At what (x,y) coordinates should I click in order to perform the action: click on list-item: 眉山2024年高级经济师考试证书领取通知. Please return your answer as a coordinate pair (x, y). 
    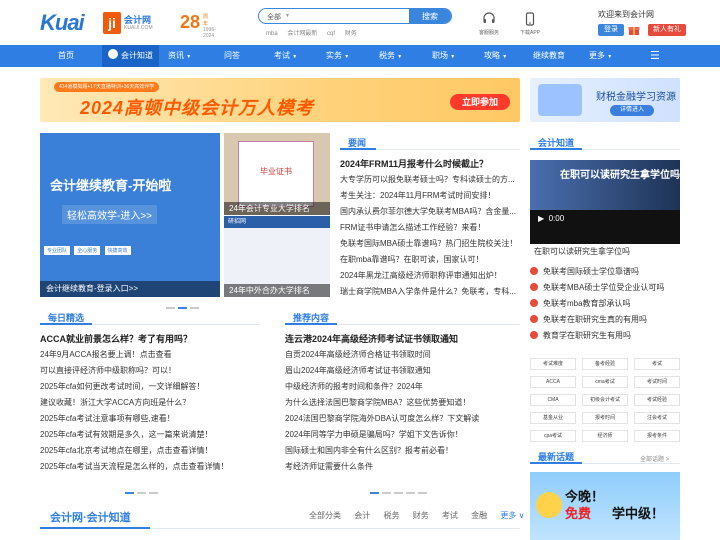
    Looking at the image, I should click on (402, 371).